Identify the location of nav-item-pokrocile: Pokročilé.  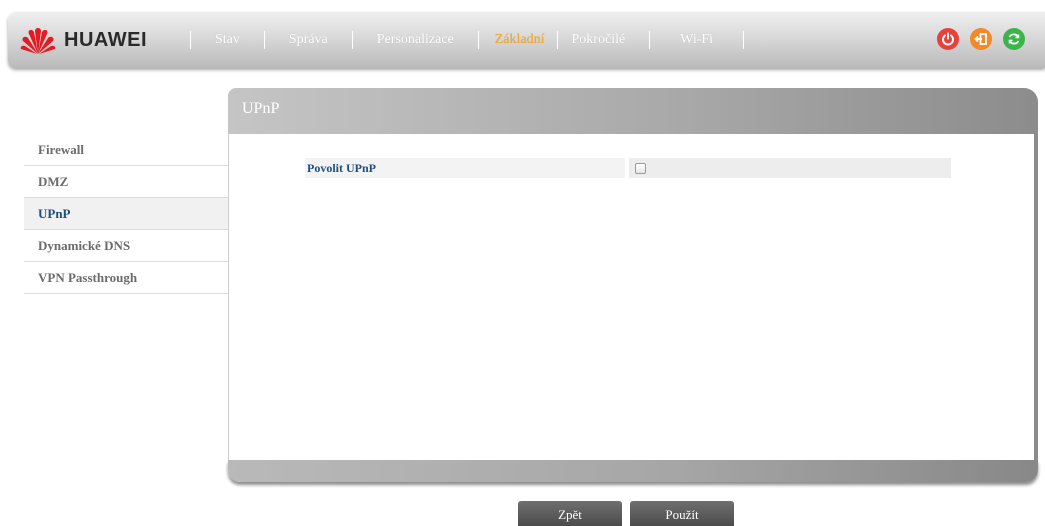
(599, 40).